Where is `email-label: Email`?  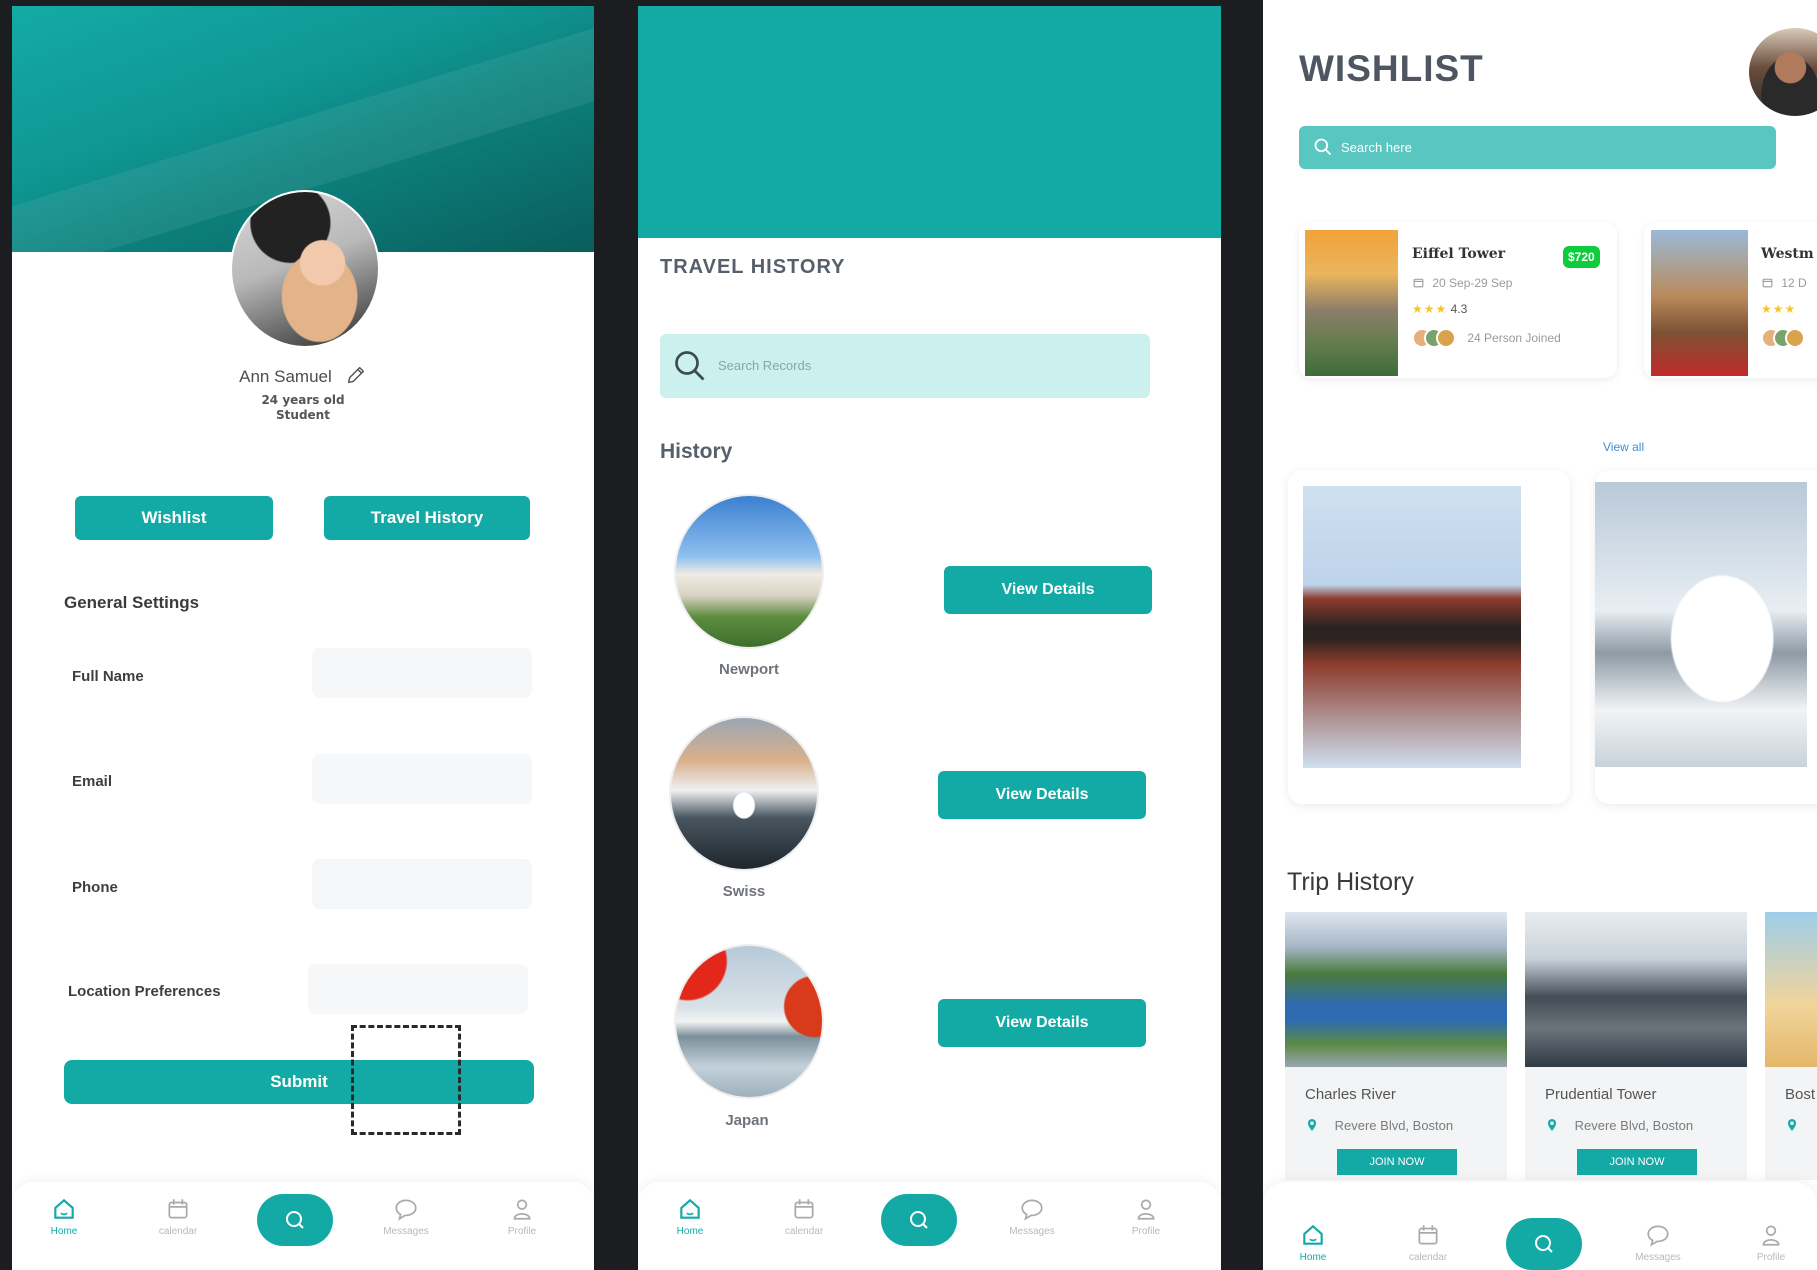 email-label: Email is located at coordinates (92, 781).